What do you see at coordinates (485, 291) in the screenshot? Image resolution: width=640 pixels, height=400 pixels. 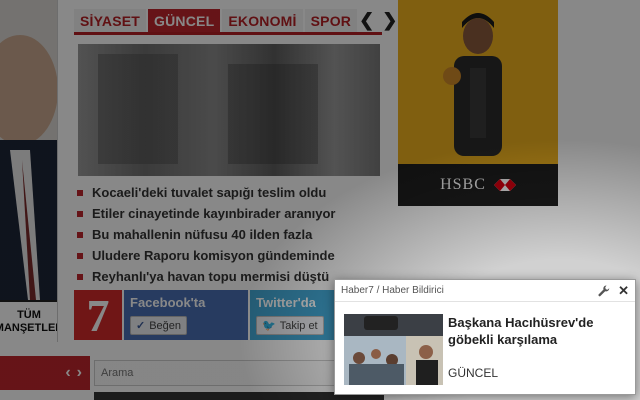 I see `notification-header: Haber7 / Haber Bildirici ✕` at bounding box center [485, 291].